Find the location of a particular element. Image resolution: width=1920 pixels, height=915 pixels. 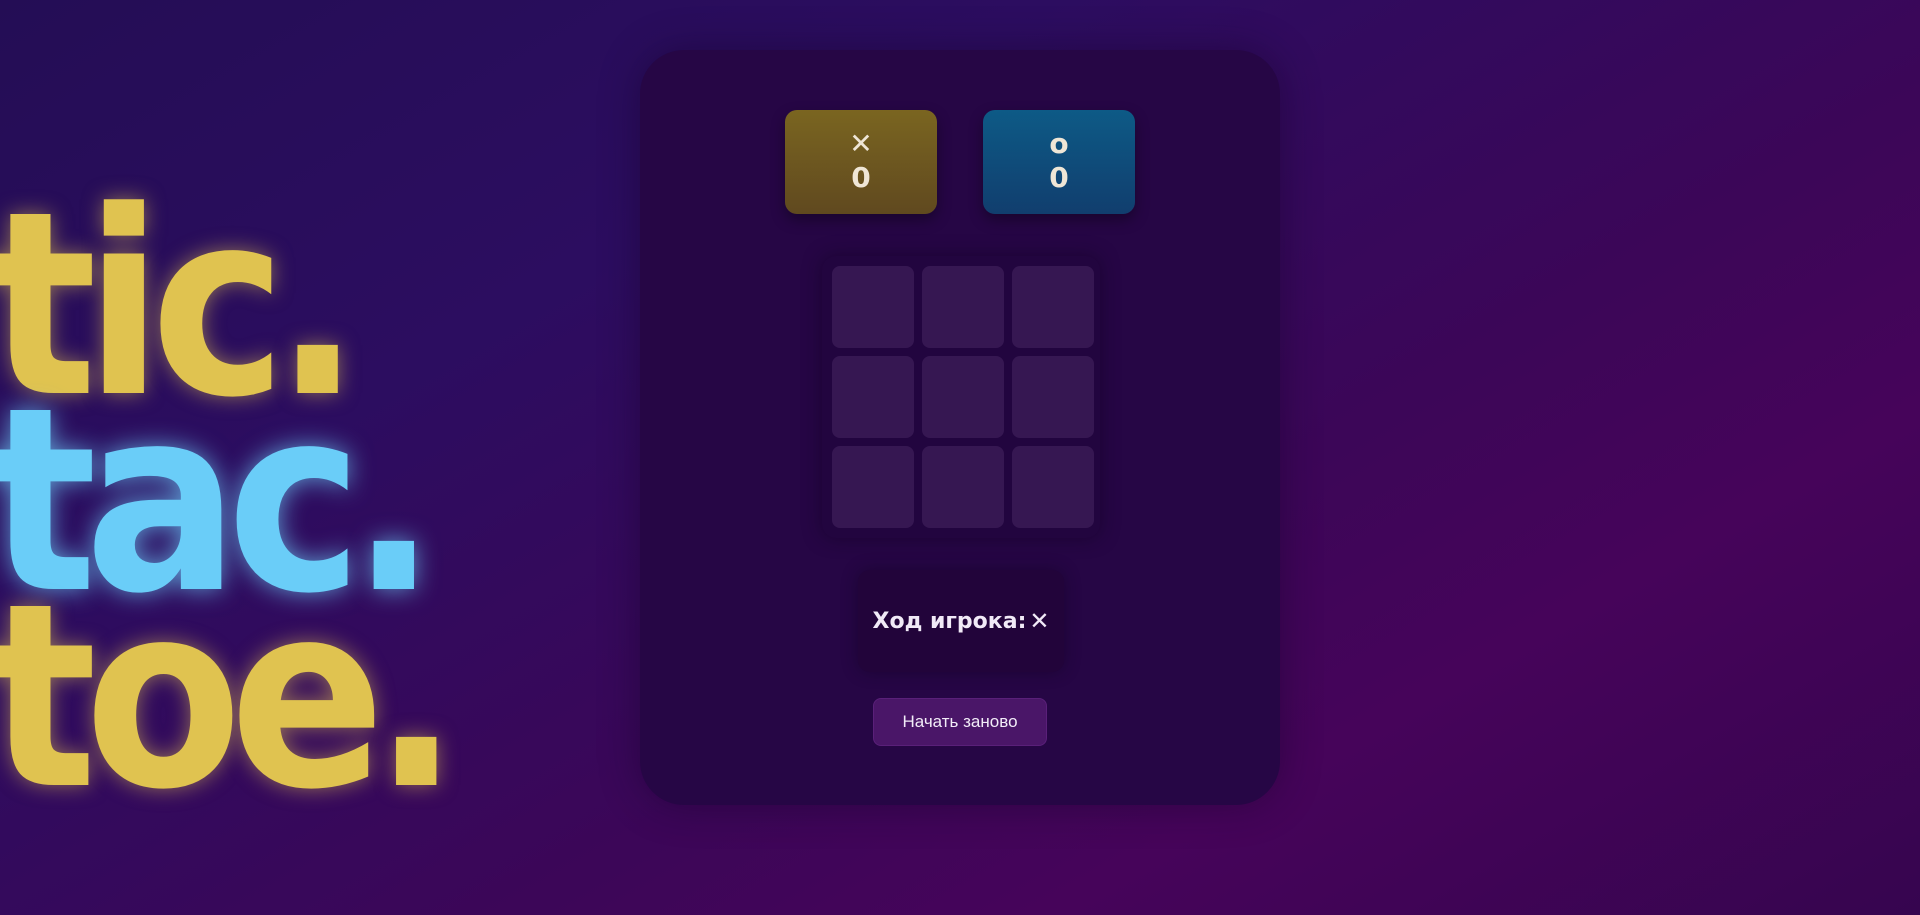

restart-button: Начать заново is located at coordinates (960, 722).